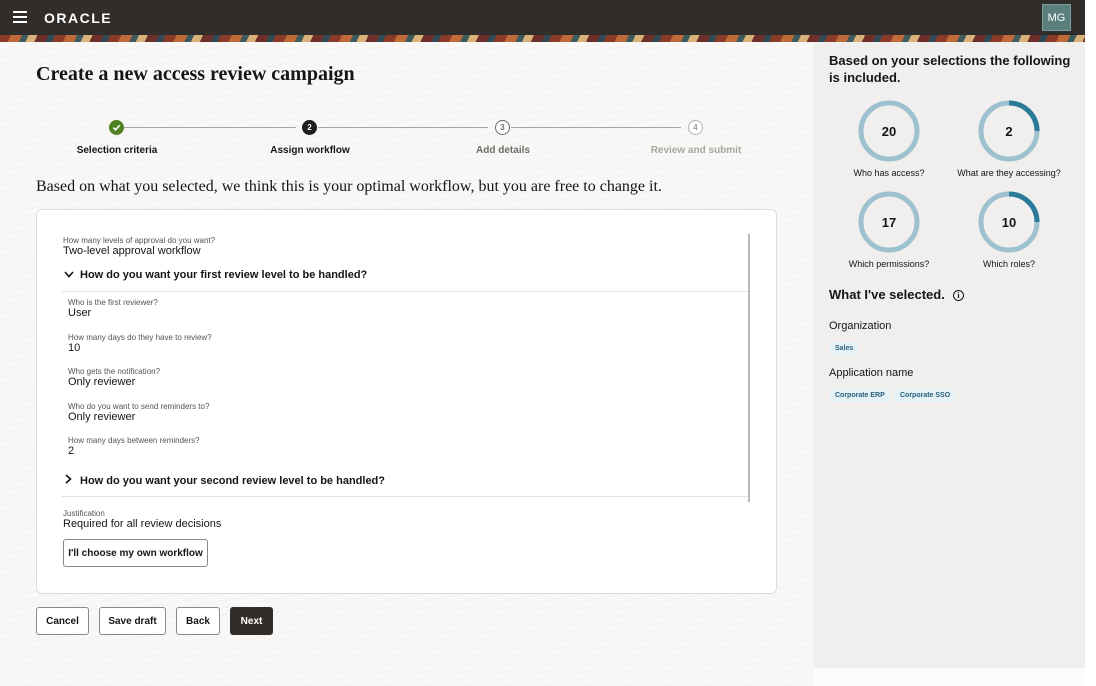 This screenshot has width=1096, height=686. I want to click on step-4-label: Review and submit, so click(696, 150).